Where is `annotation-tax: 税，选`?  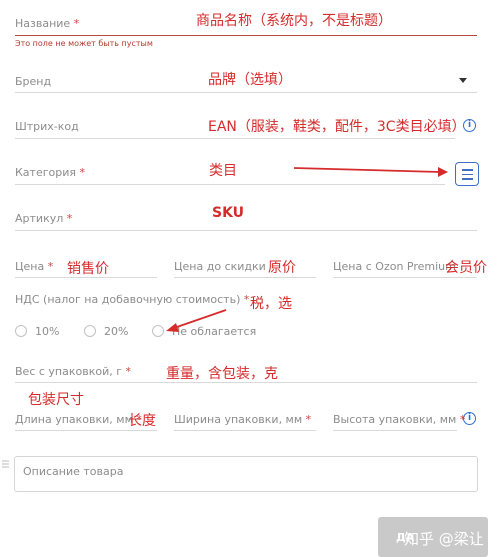 annotation-tax: 税，选 is located at coordinates (271, 304).